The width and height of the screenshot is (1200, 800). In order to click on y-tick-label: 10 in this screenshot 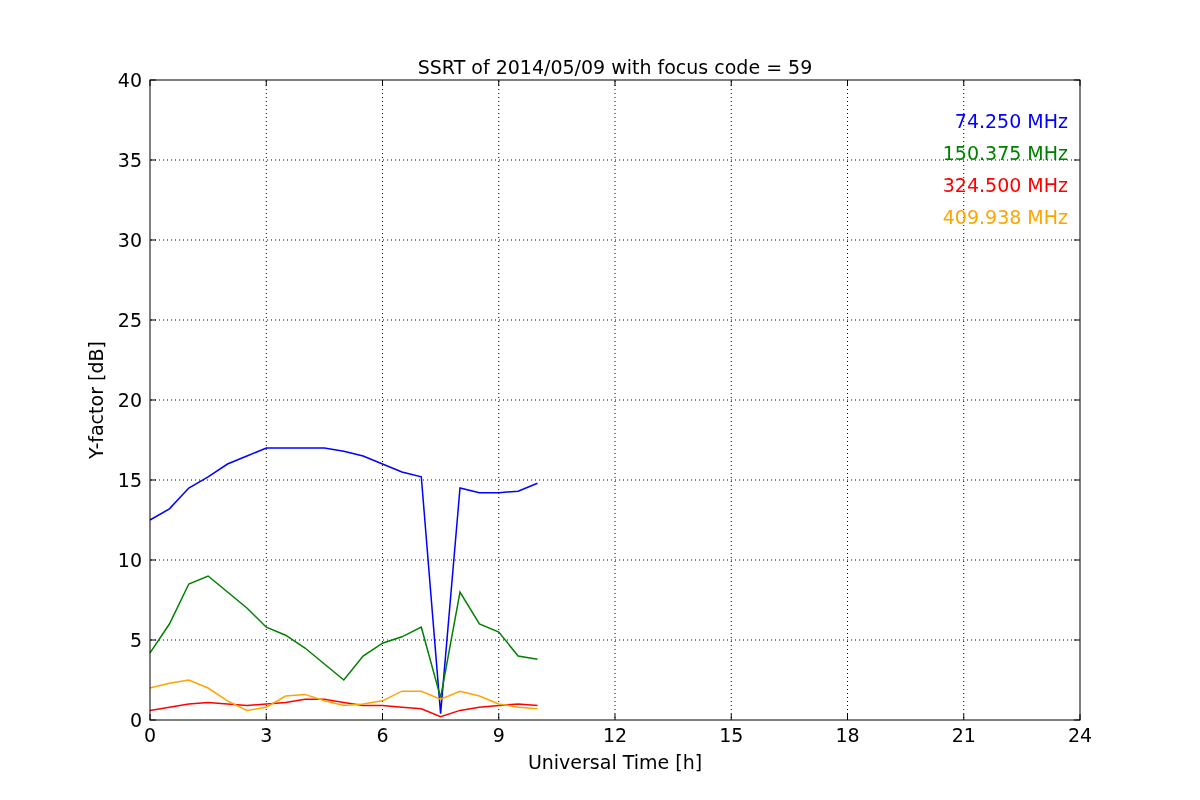, I will do `click(129, 560)`.